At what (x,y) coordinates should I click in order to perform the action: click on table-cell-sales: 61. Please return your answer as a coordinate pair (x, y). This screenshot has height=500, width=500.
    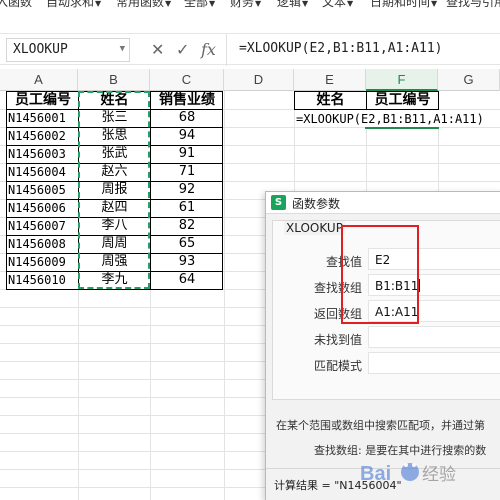
    Looking at the image, I should click on (187, 208).